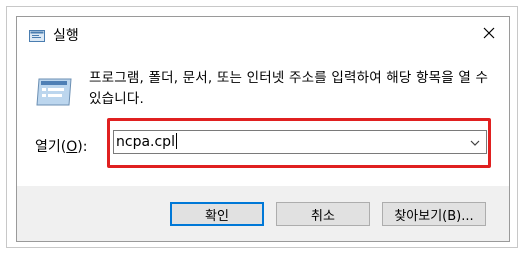 Image resolution: width=526 pixels, height=256 pixels. Describe the element at coordinates (146, 141) in the screenshot. I see `open-input: ncpa.cpl` at that location.